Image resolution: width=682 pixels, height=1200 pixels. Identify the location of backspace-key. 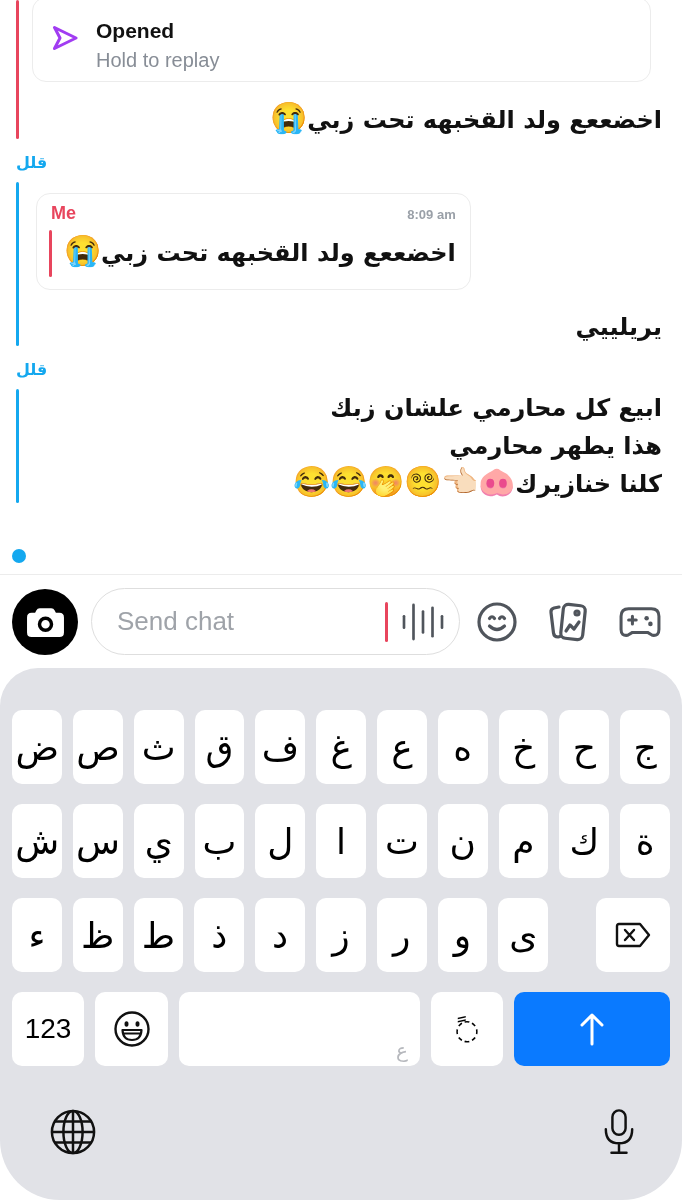
(633, 935).